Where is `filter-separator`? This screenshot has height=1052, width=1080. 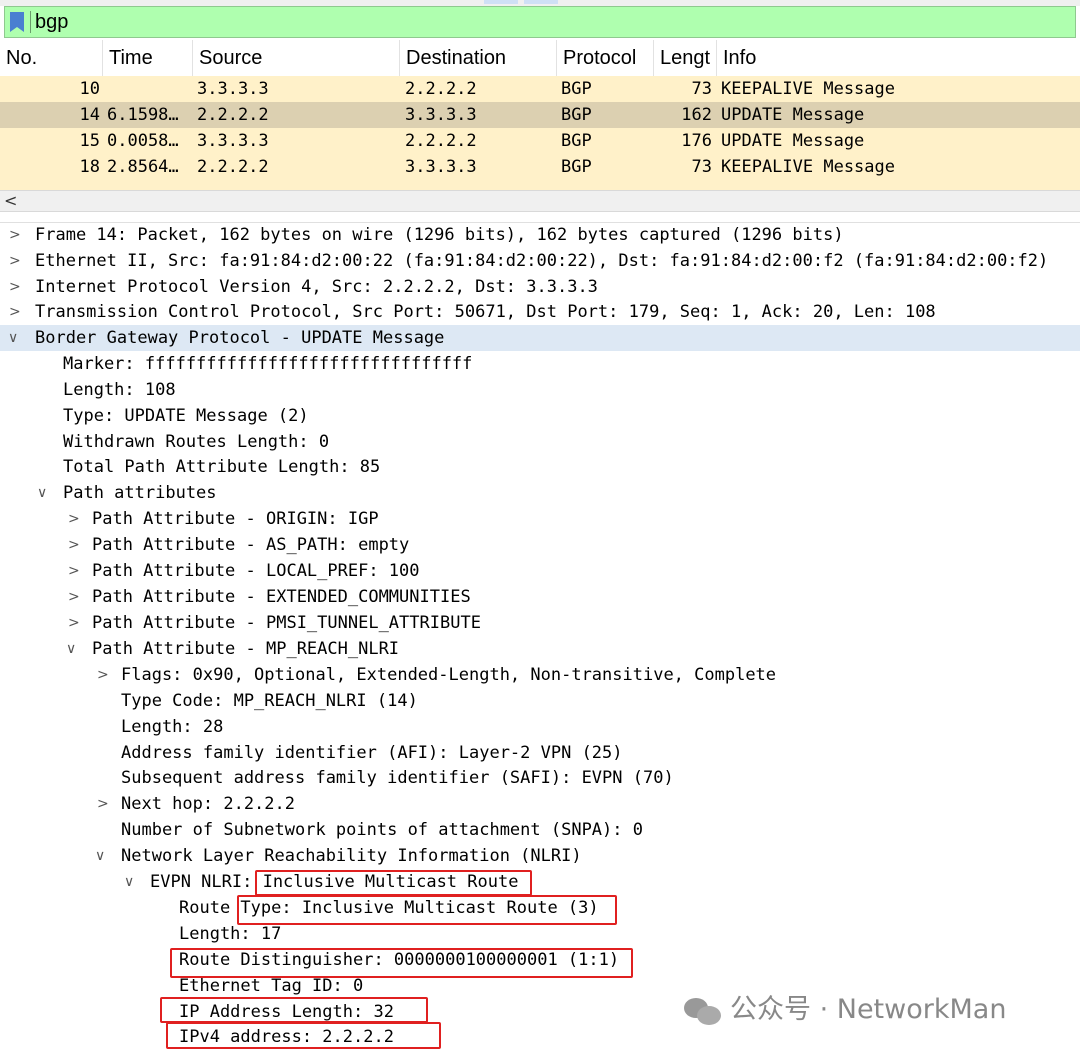 filter-separator is located at coordinates (30, 22).